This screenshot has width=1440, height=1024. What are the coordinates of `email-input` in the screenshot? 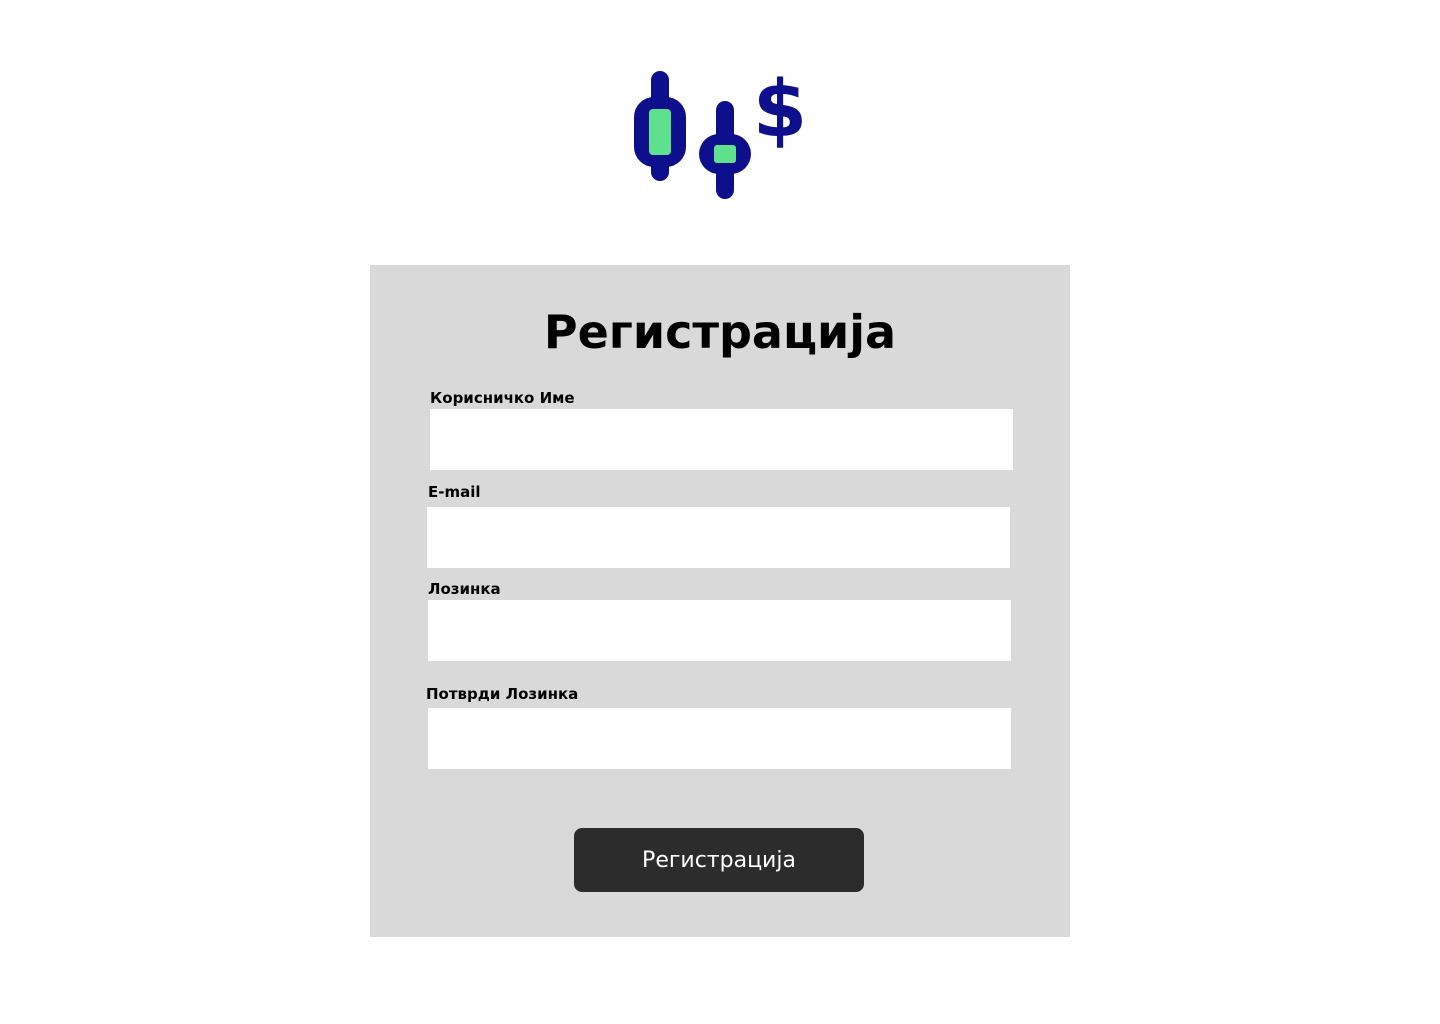 It's located at (718, 537).